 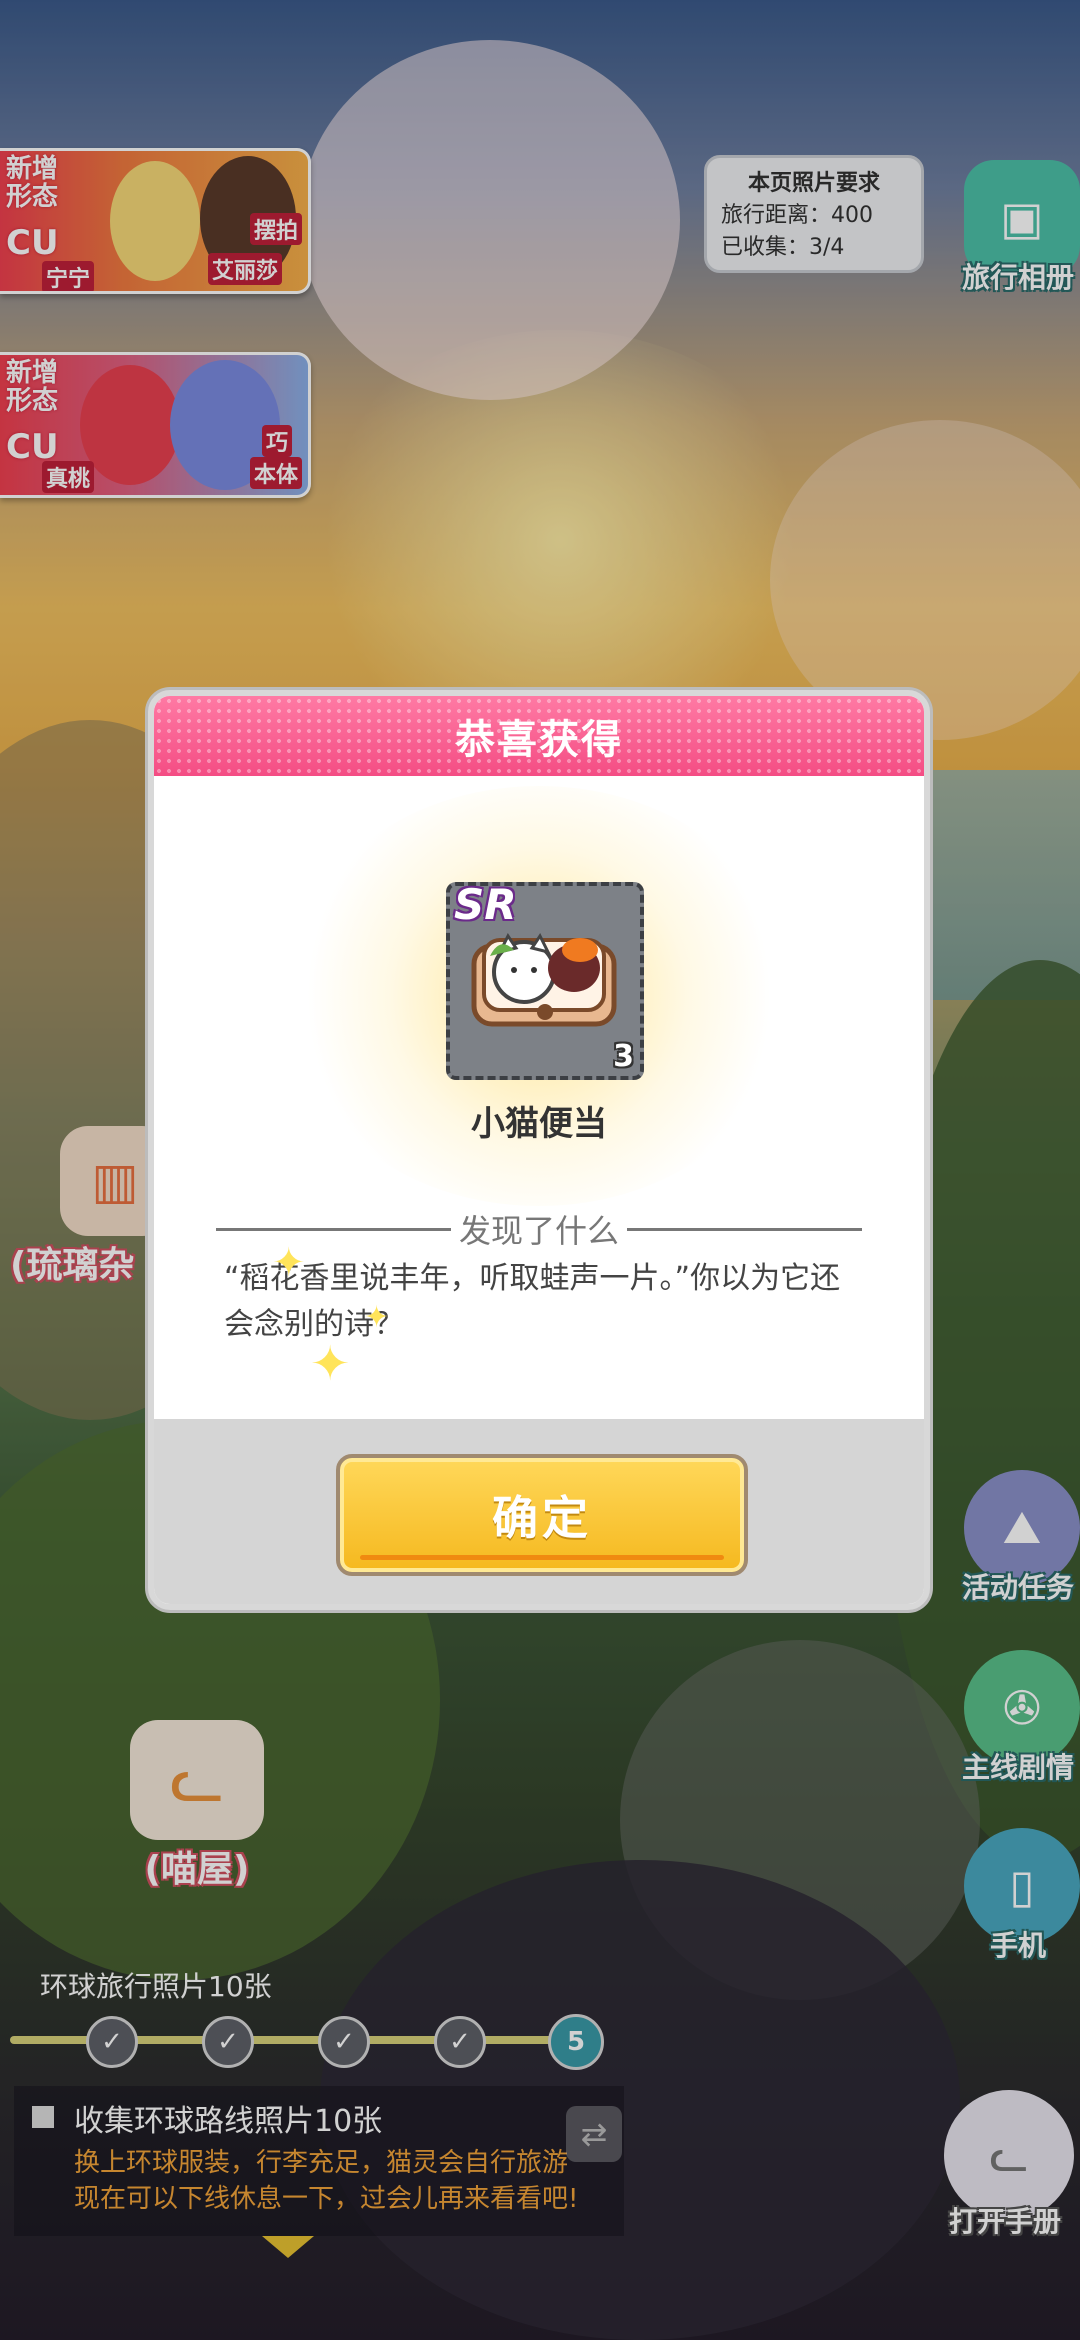 I want to click on button-underline, so click(x=542, y=1557).